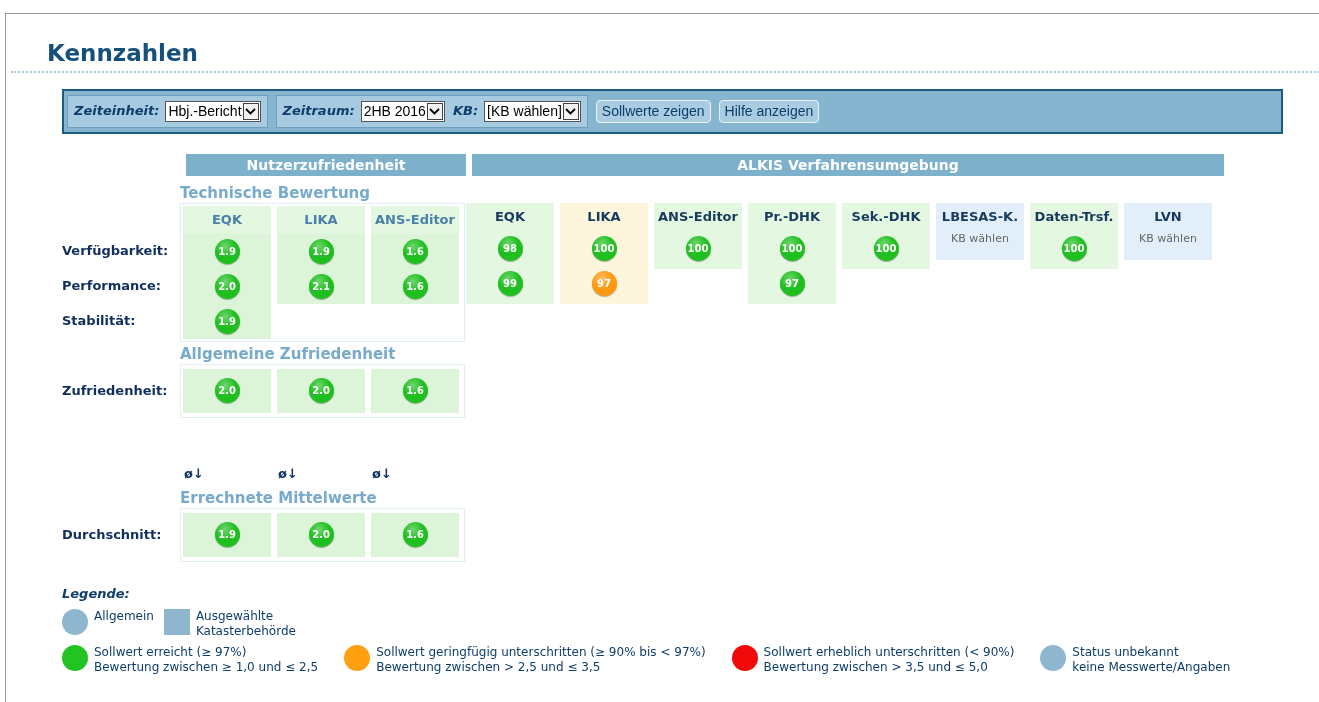 The width and height of the screenshot is (1319, 702). I want to click on toolbar-button: Hilfe anzeigen, so click(769, 111).